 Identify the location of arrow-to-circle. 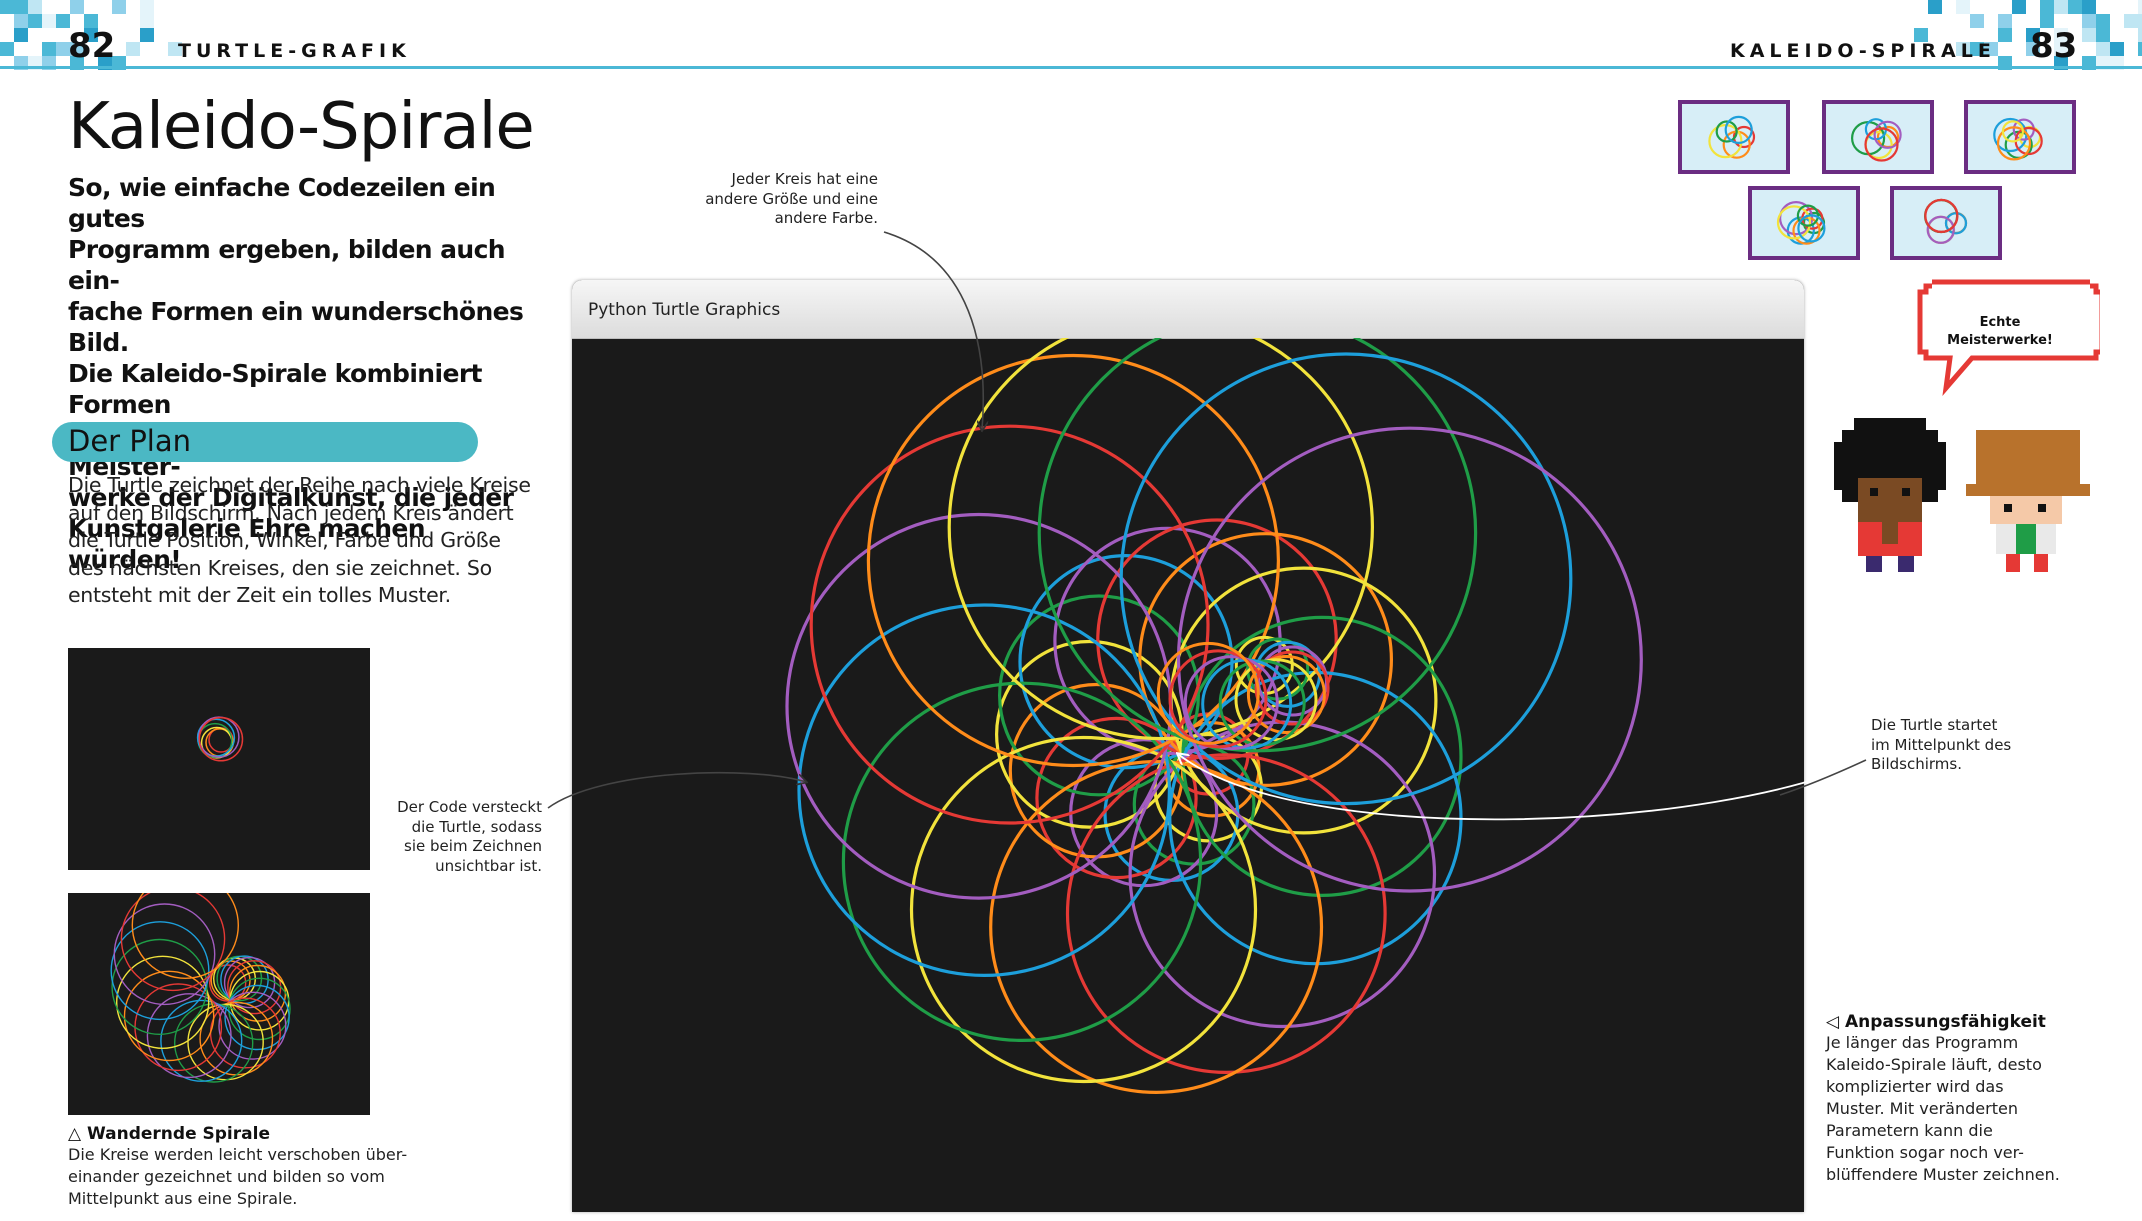
(933, 330).